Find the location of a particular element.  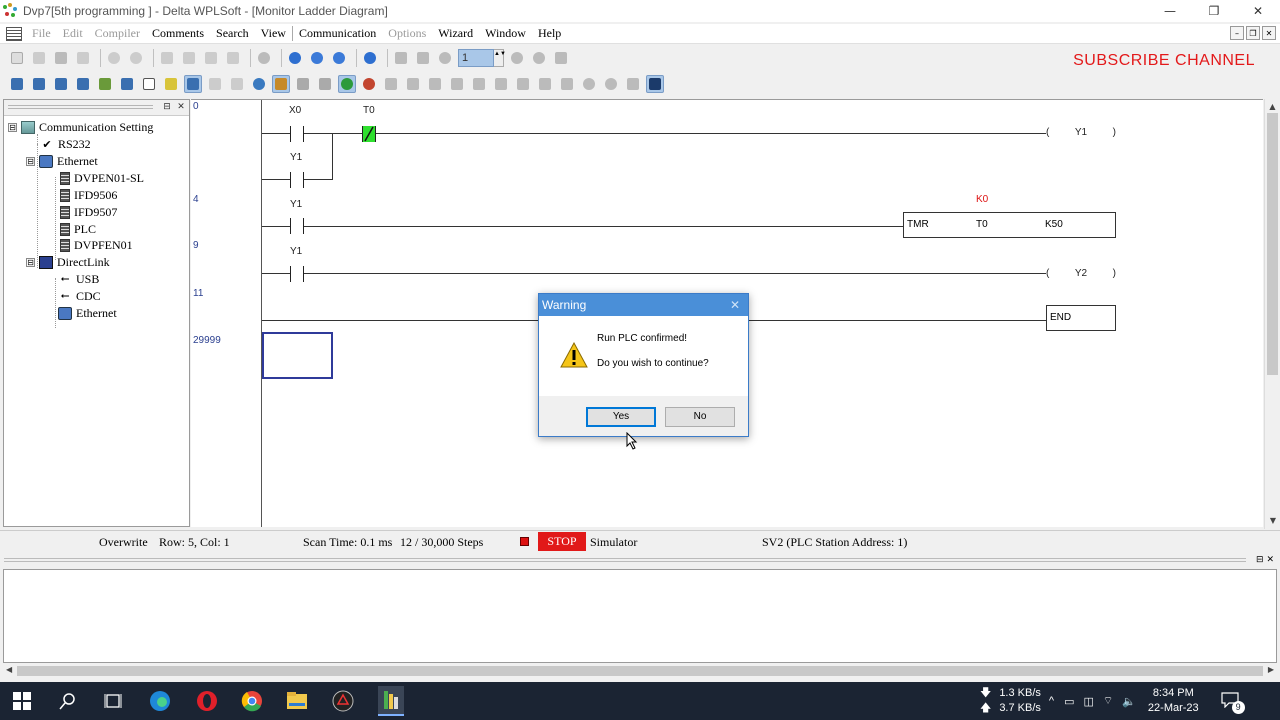

help-icon is located at coordinates (370, 58).